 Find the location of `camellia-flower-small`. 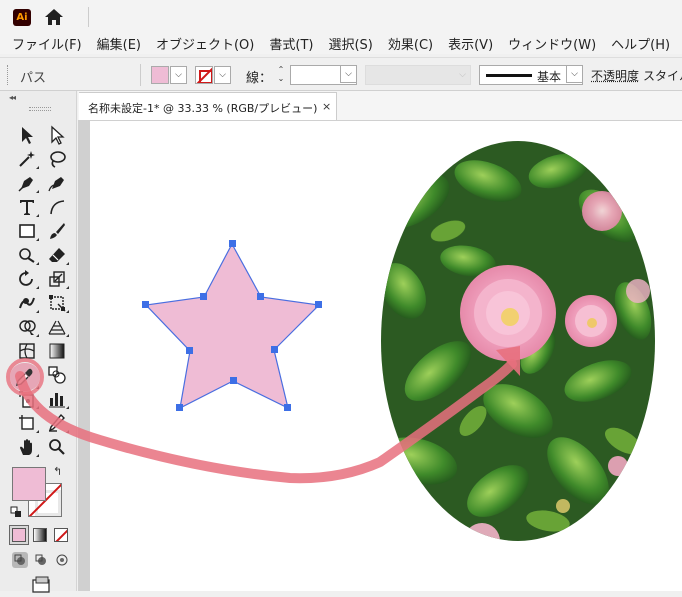

camellia-flower-small is located at coordinates (591, 321).